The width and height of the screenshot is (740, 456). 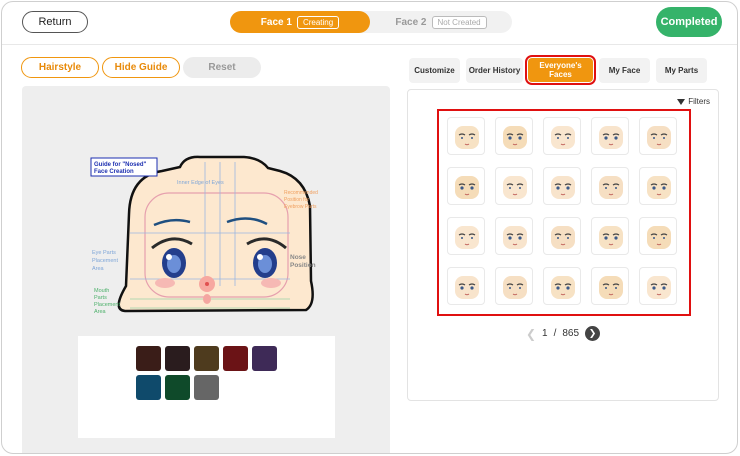 I want to click on eyebrow-label: Recommended, so click(x=301, y=193).